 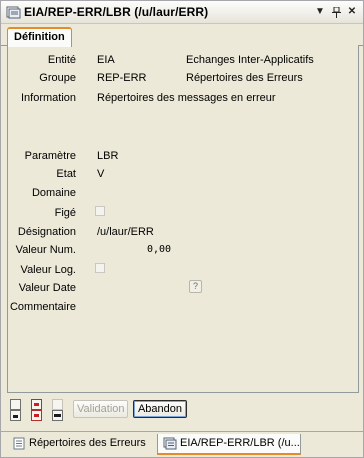 I want to click on fige-label: Figé, so click(x=65, y=213).